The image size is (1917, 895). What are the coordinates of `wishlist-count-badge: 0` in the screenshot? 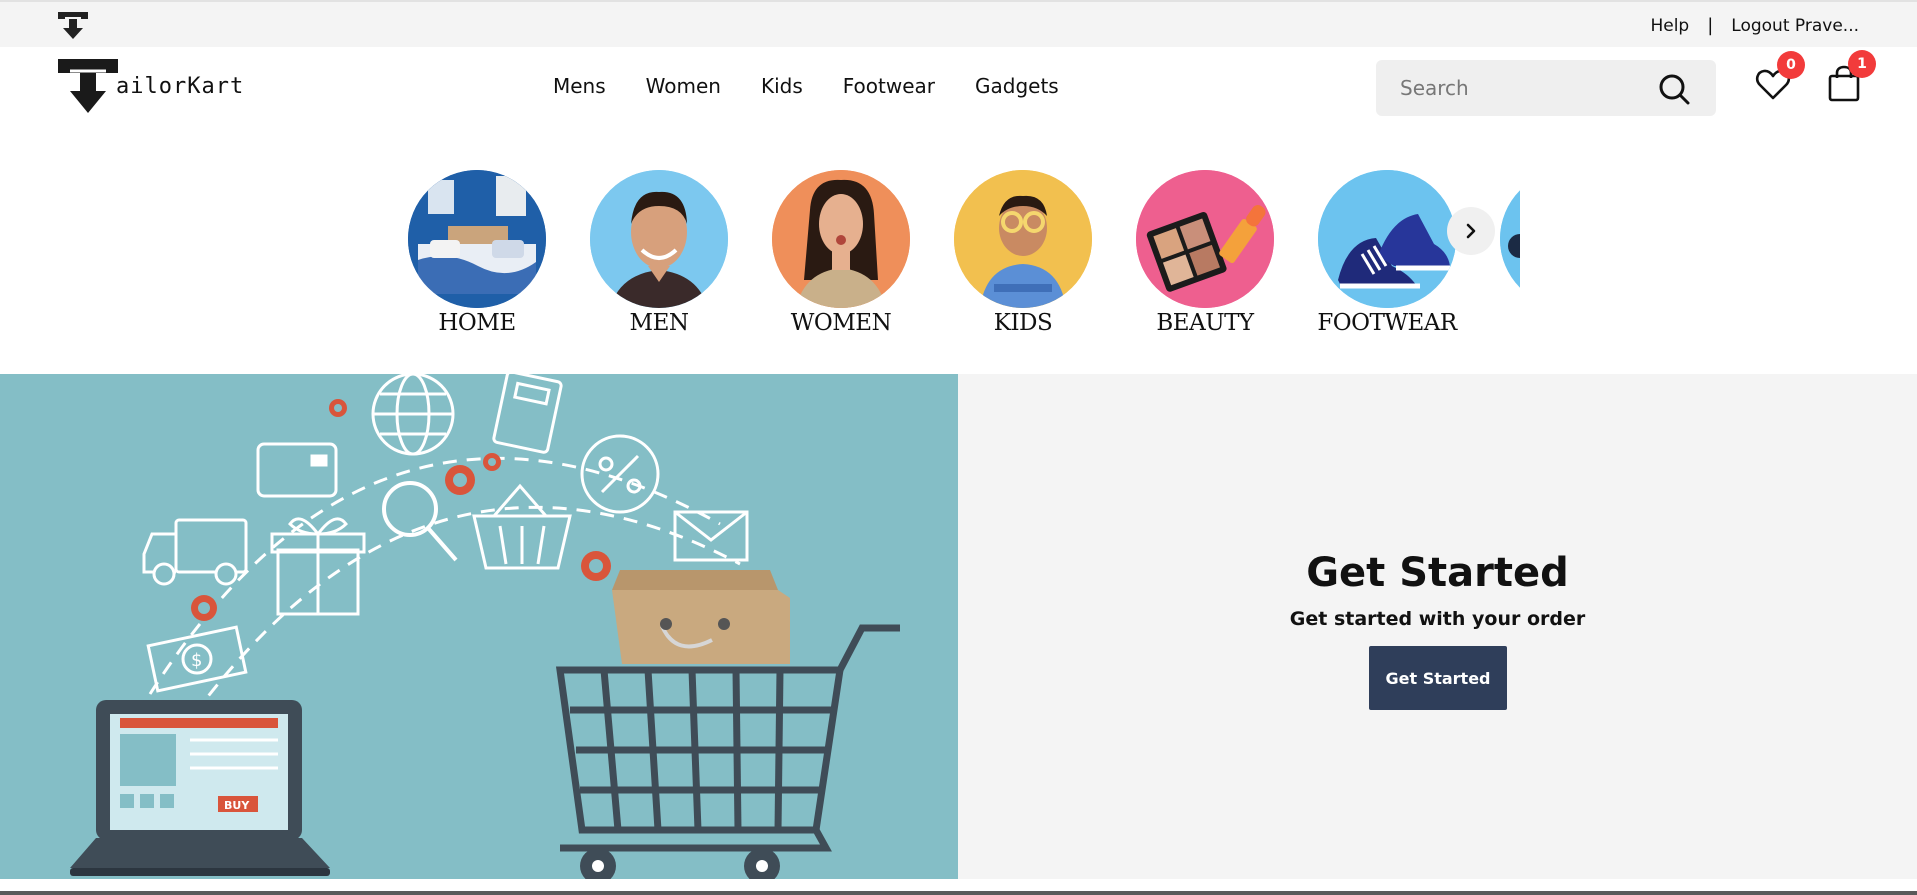 It's located at (1791, 65).